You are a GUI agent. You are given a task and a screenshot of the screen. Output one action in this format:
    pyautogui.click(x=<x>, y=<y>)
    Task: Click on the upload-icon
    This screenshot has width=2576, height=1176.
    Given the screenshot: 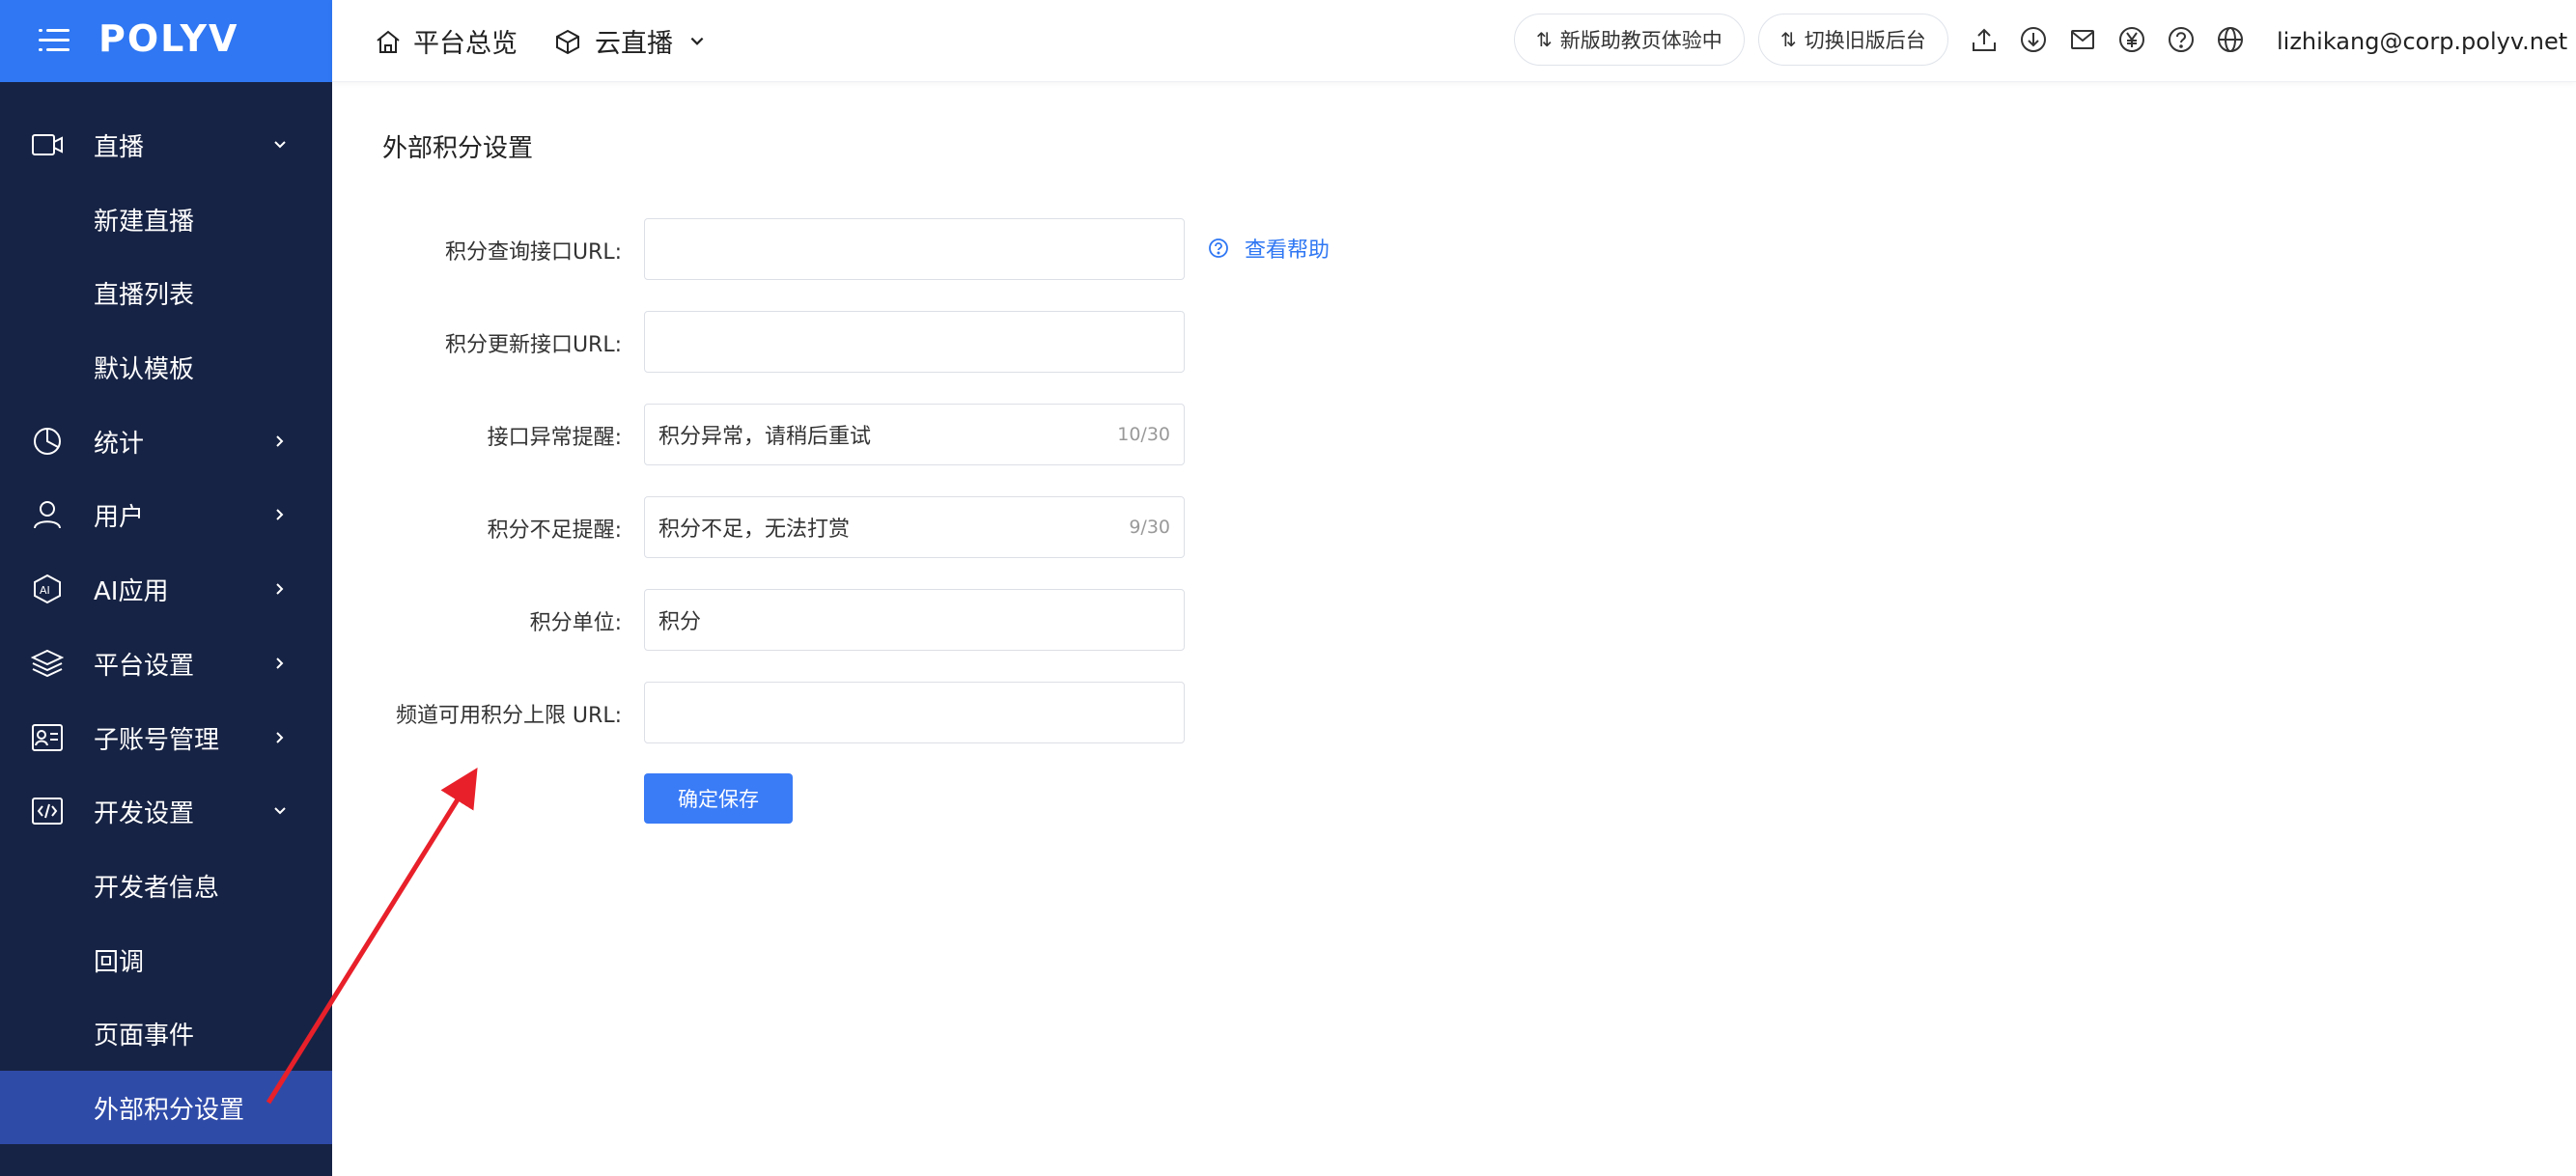 What is the action you would take?
    pyautogui.click(x=1984, y=40)
    